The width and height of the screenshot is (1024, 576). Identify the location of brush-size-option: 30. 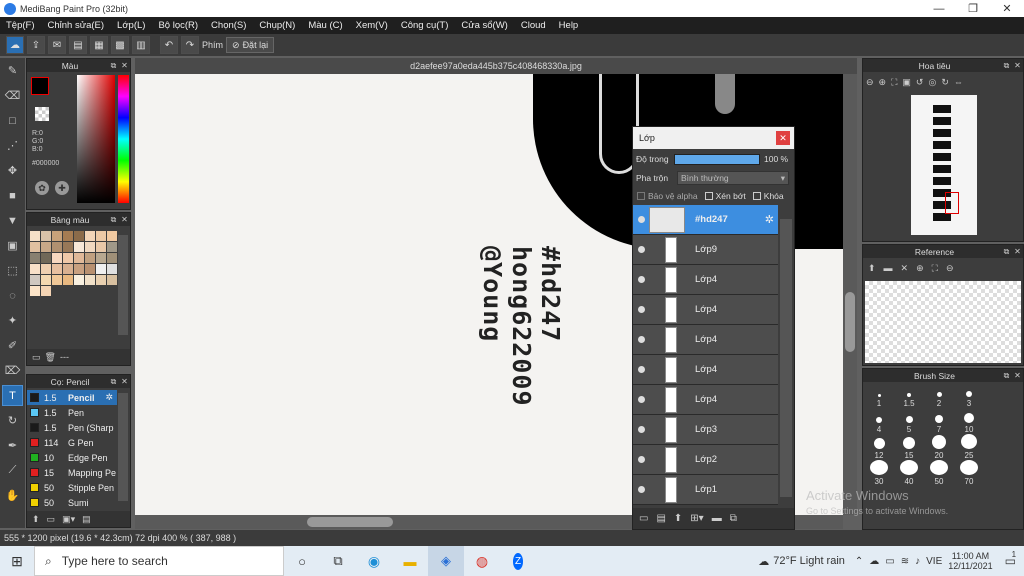
(879, 473).